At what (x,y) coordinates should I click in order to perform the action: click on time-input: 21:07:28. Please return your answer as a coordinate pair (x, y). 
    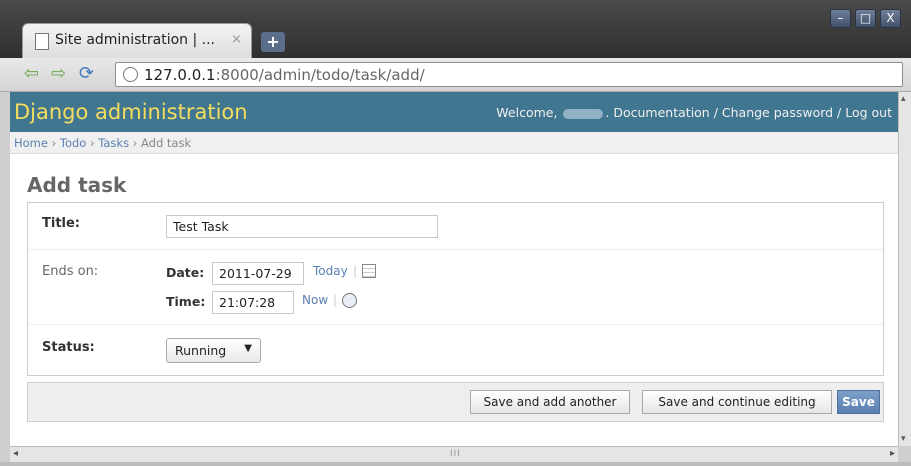
    Looking at the image, I should click on (253, 302).